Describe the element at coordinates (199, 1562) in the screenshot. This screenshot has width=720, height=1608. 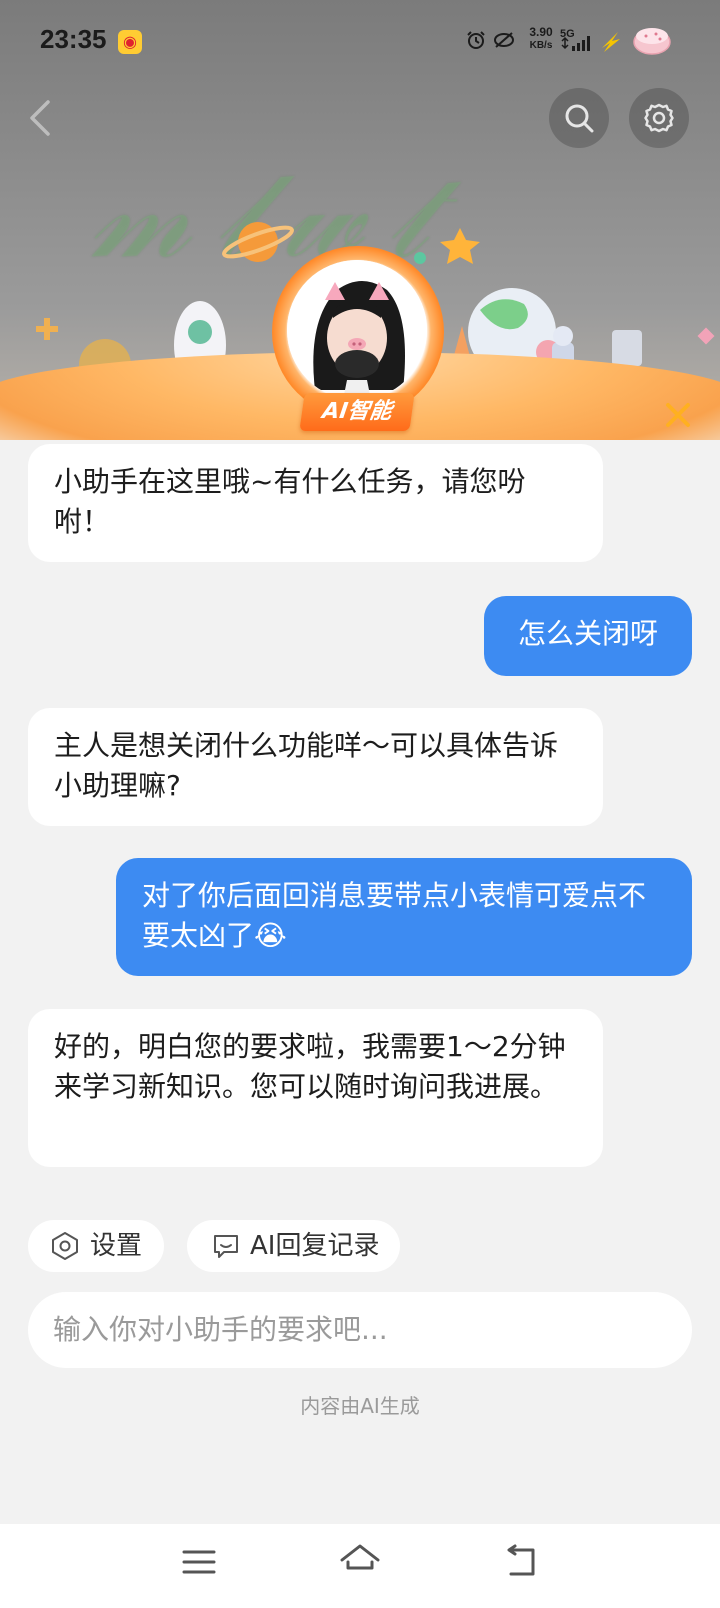
I see `menu-icon` at that location.